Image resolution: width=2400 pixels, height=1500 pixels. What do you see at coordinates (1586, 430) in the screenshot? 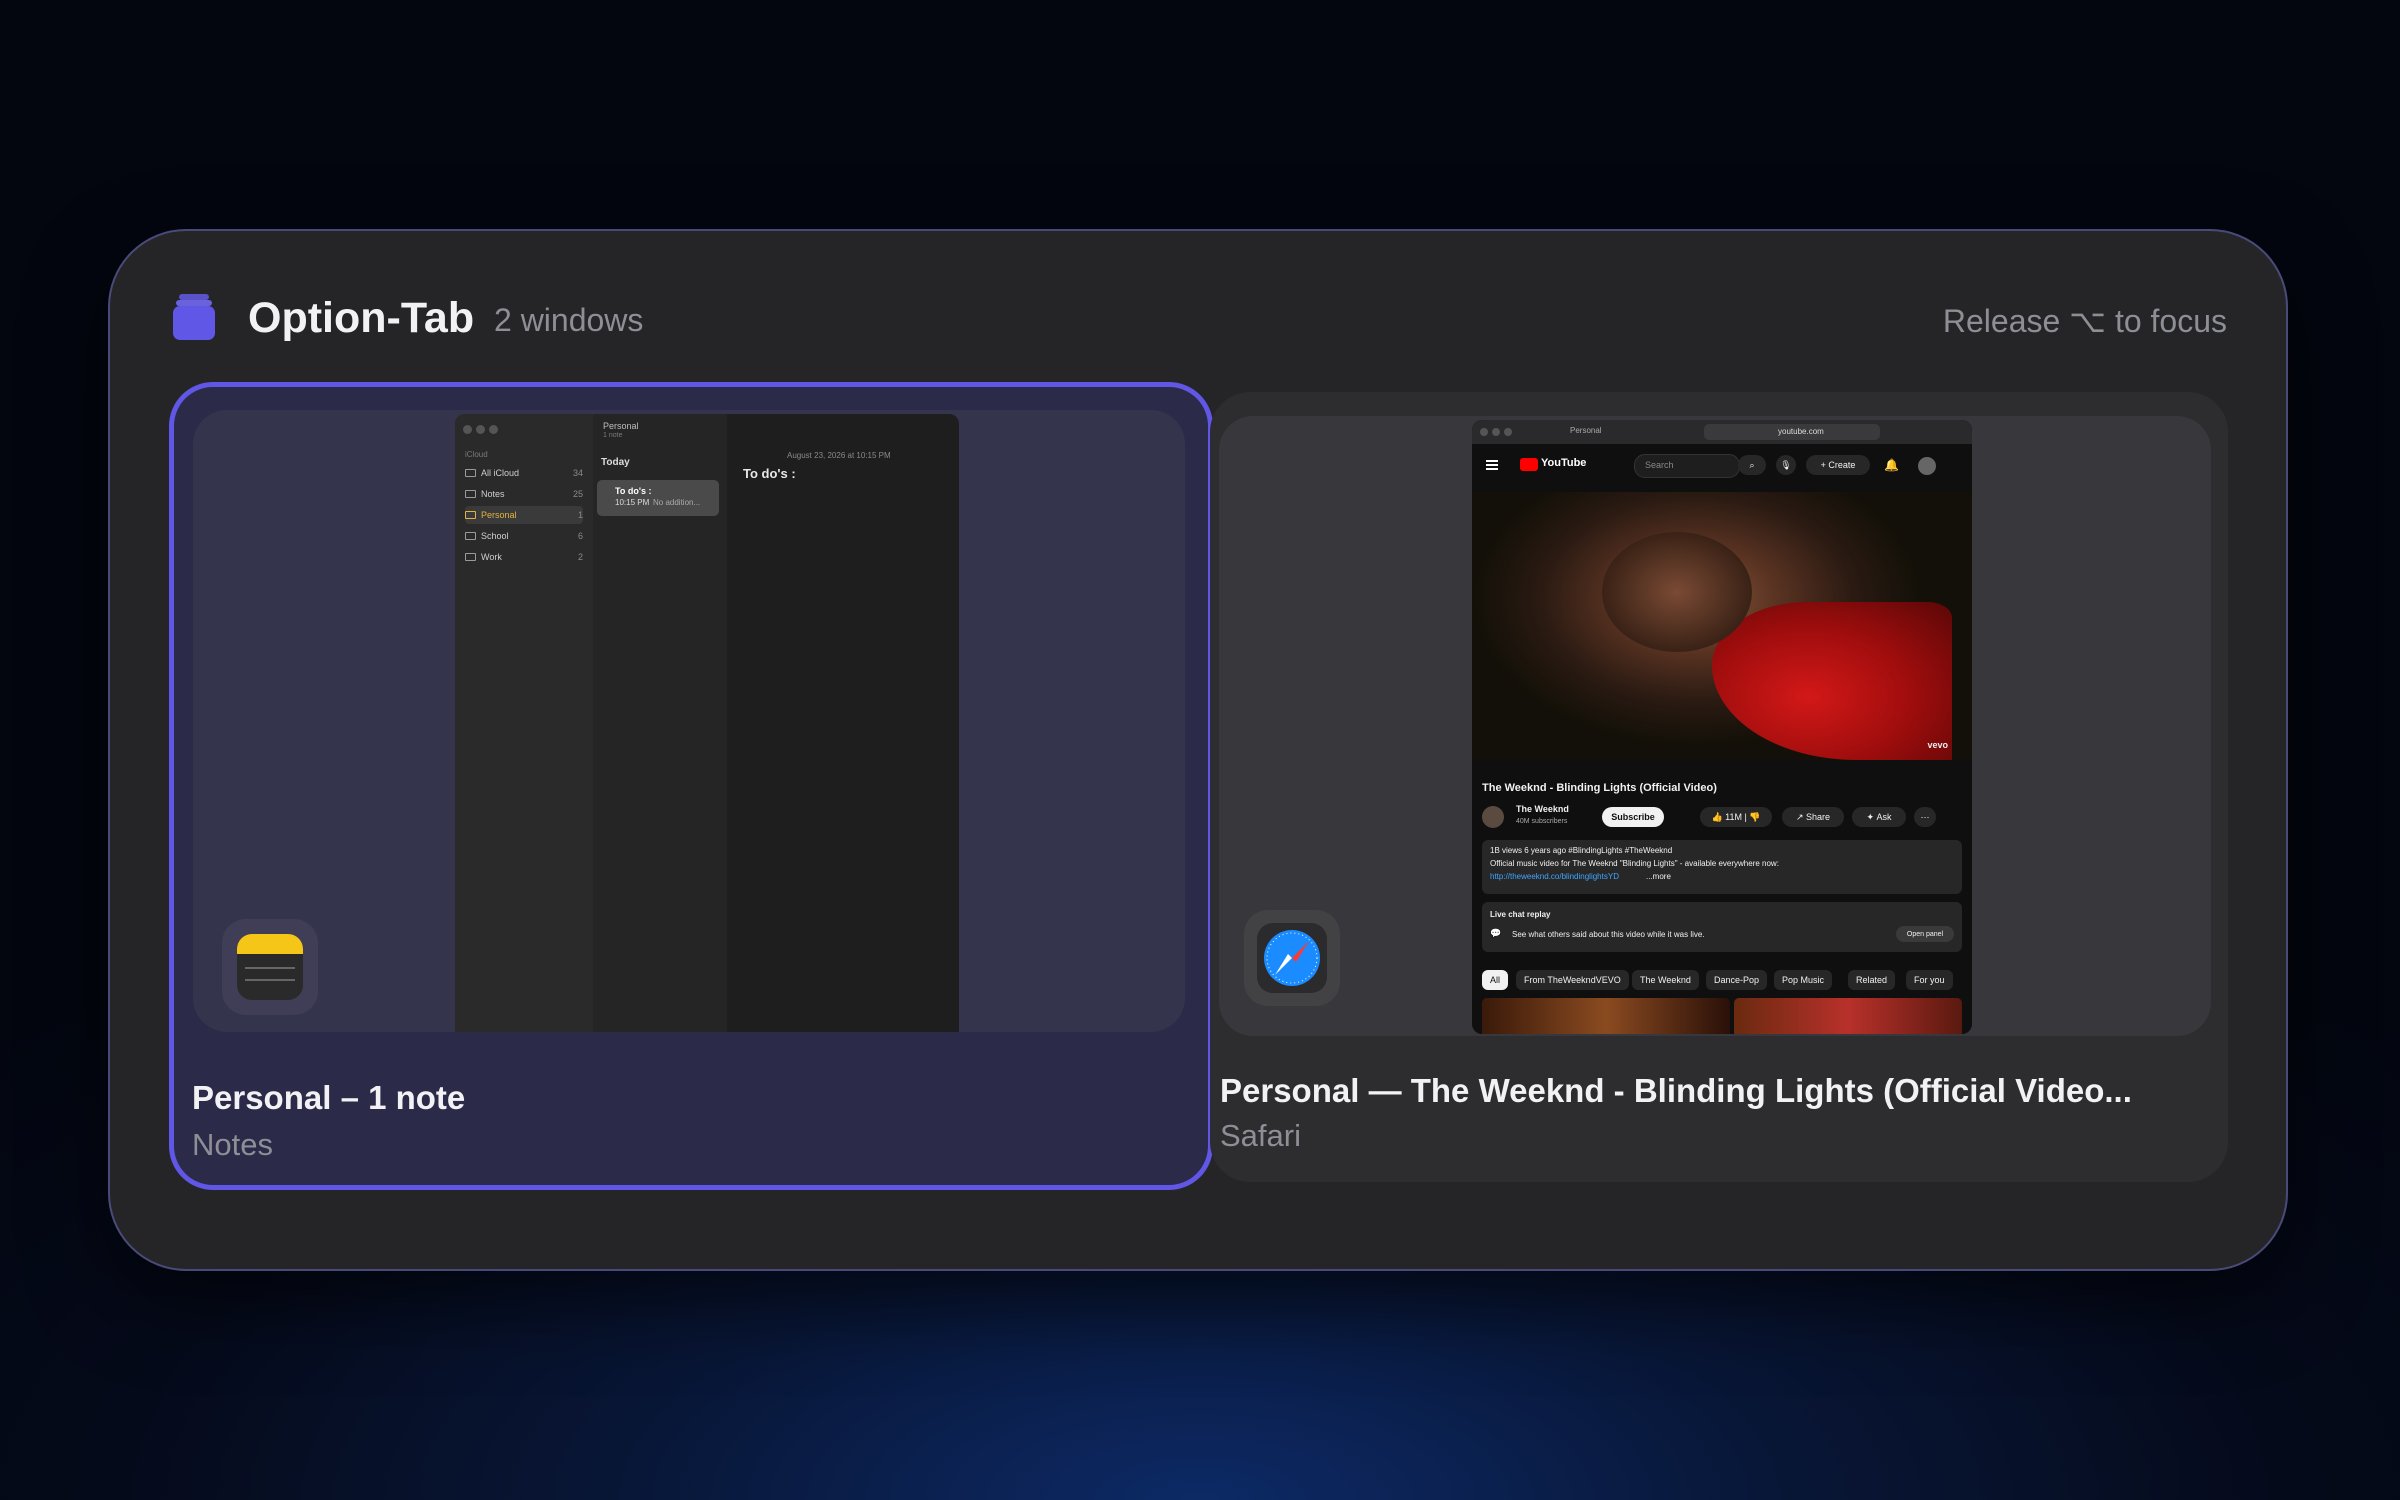
I see `profile-label: Personal` at bounding box center [1586, 430].